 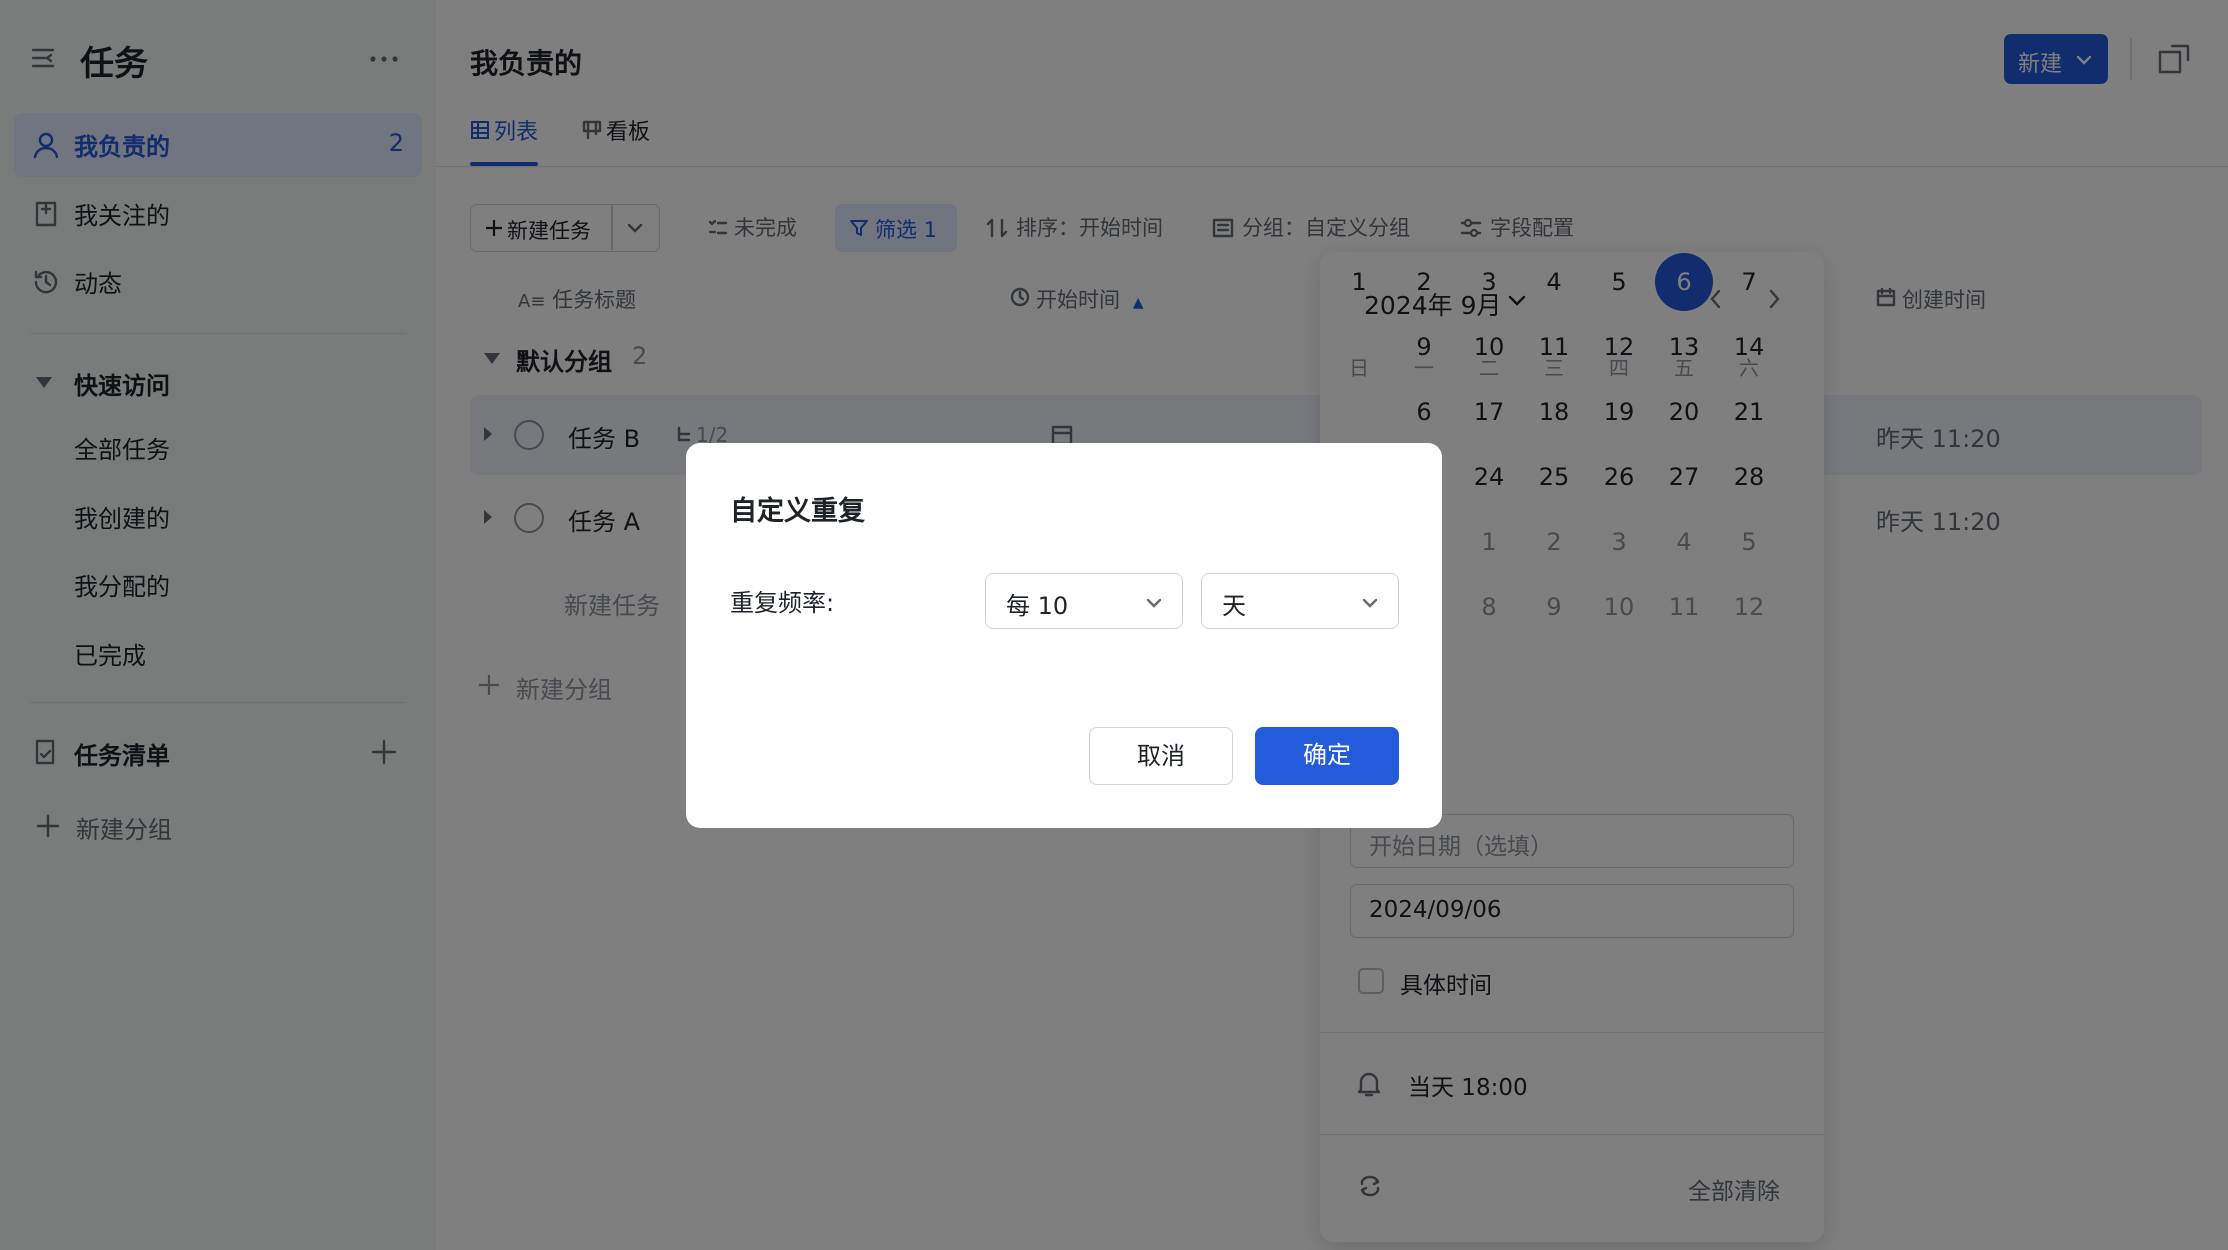 What do you see at coordinates (1327, 756) in the screenshot?
I see `confirm-button: 确定` at bounding box center [1327, 756].